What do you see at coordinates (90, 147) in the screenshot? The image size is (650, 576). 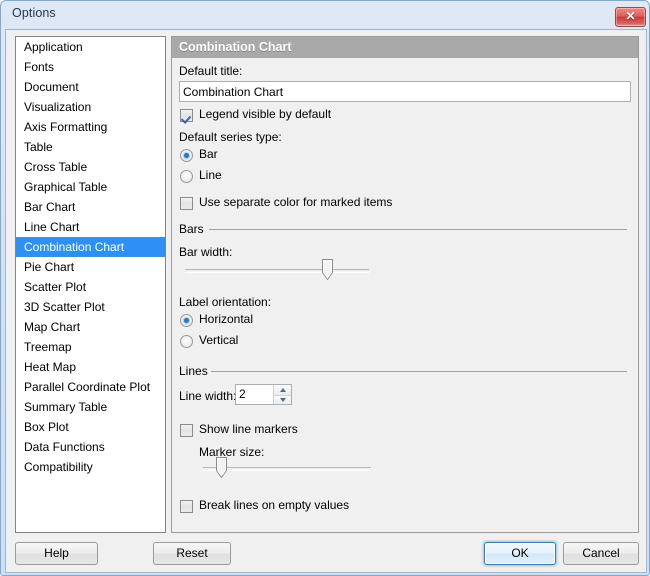 I see `sidebar-item-table: Table` at bounding box center [90, 147].